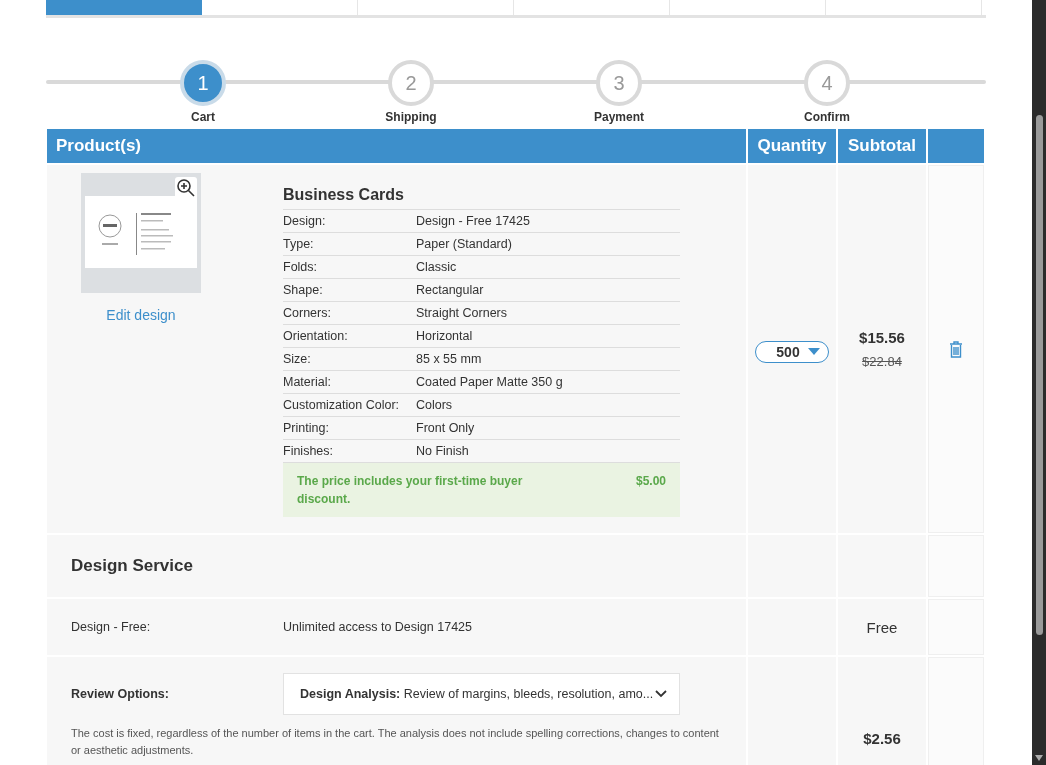  I want to click on spec-value: Colors, so click(434, 405).